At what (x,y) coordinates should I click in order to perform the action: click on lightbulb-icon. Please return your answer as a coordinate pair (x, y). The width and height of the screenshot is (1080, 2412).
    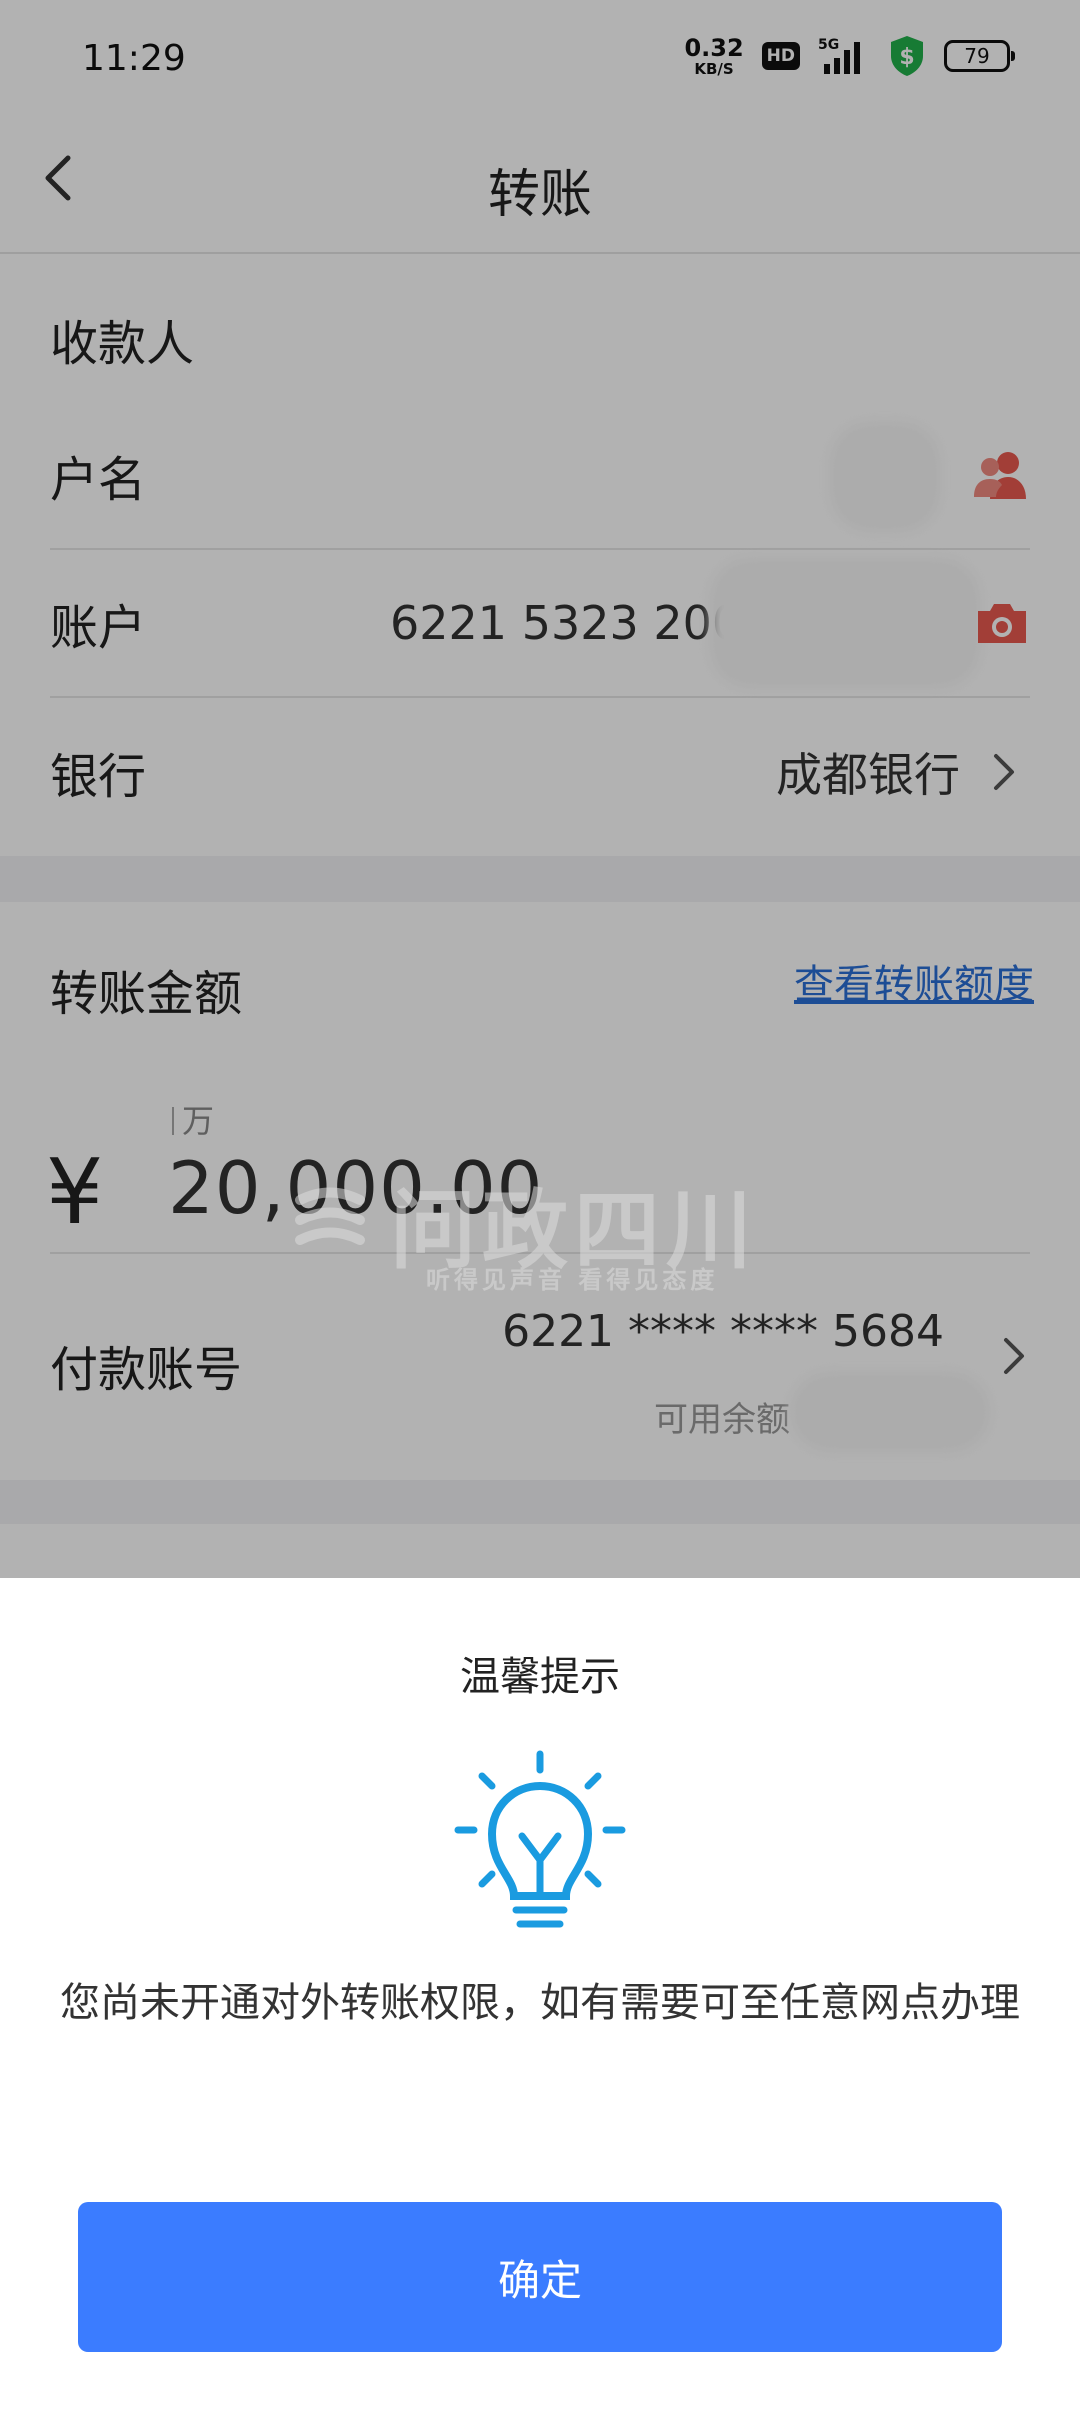
    Looking at the image, I should click on (540, 1839).